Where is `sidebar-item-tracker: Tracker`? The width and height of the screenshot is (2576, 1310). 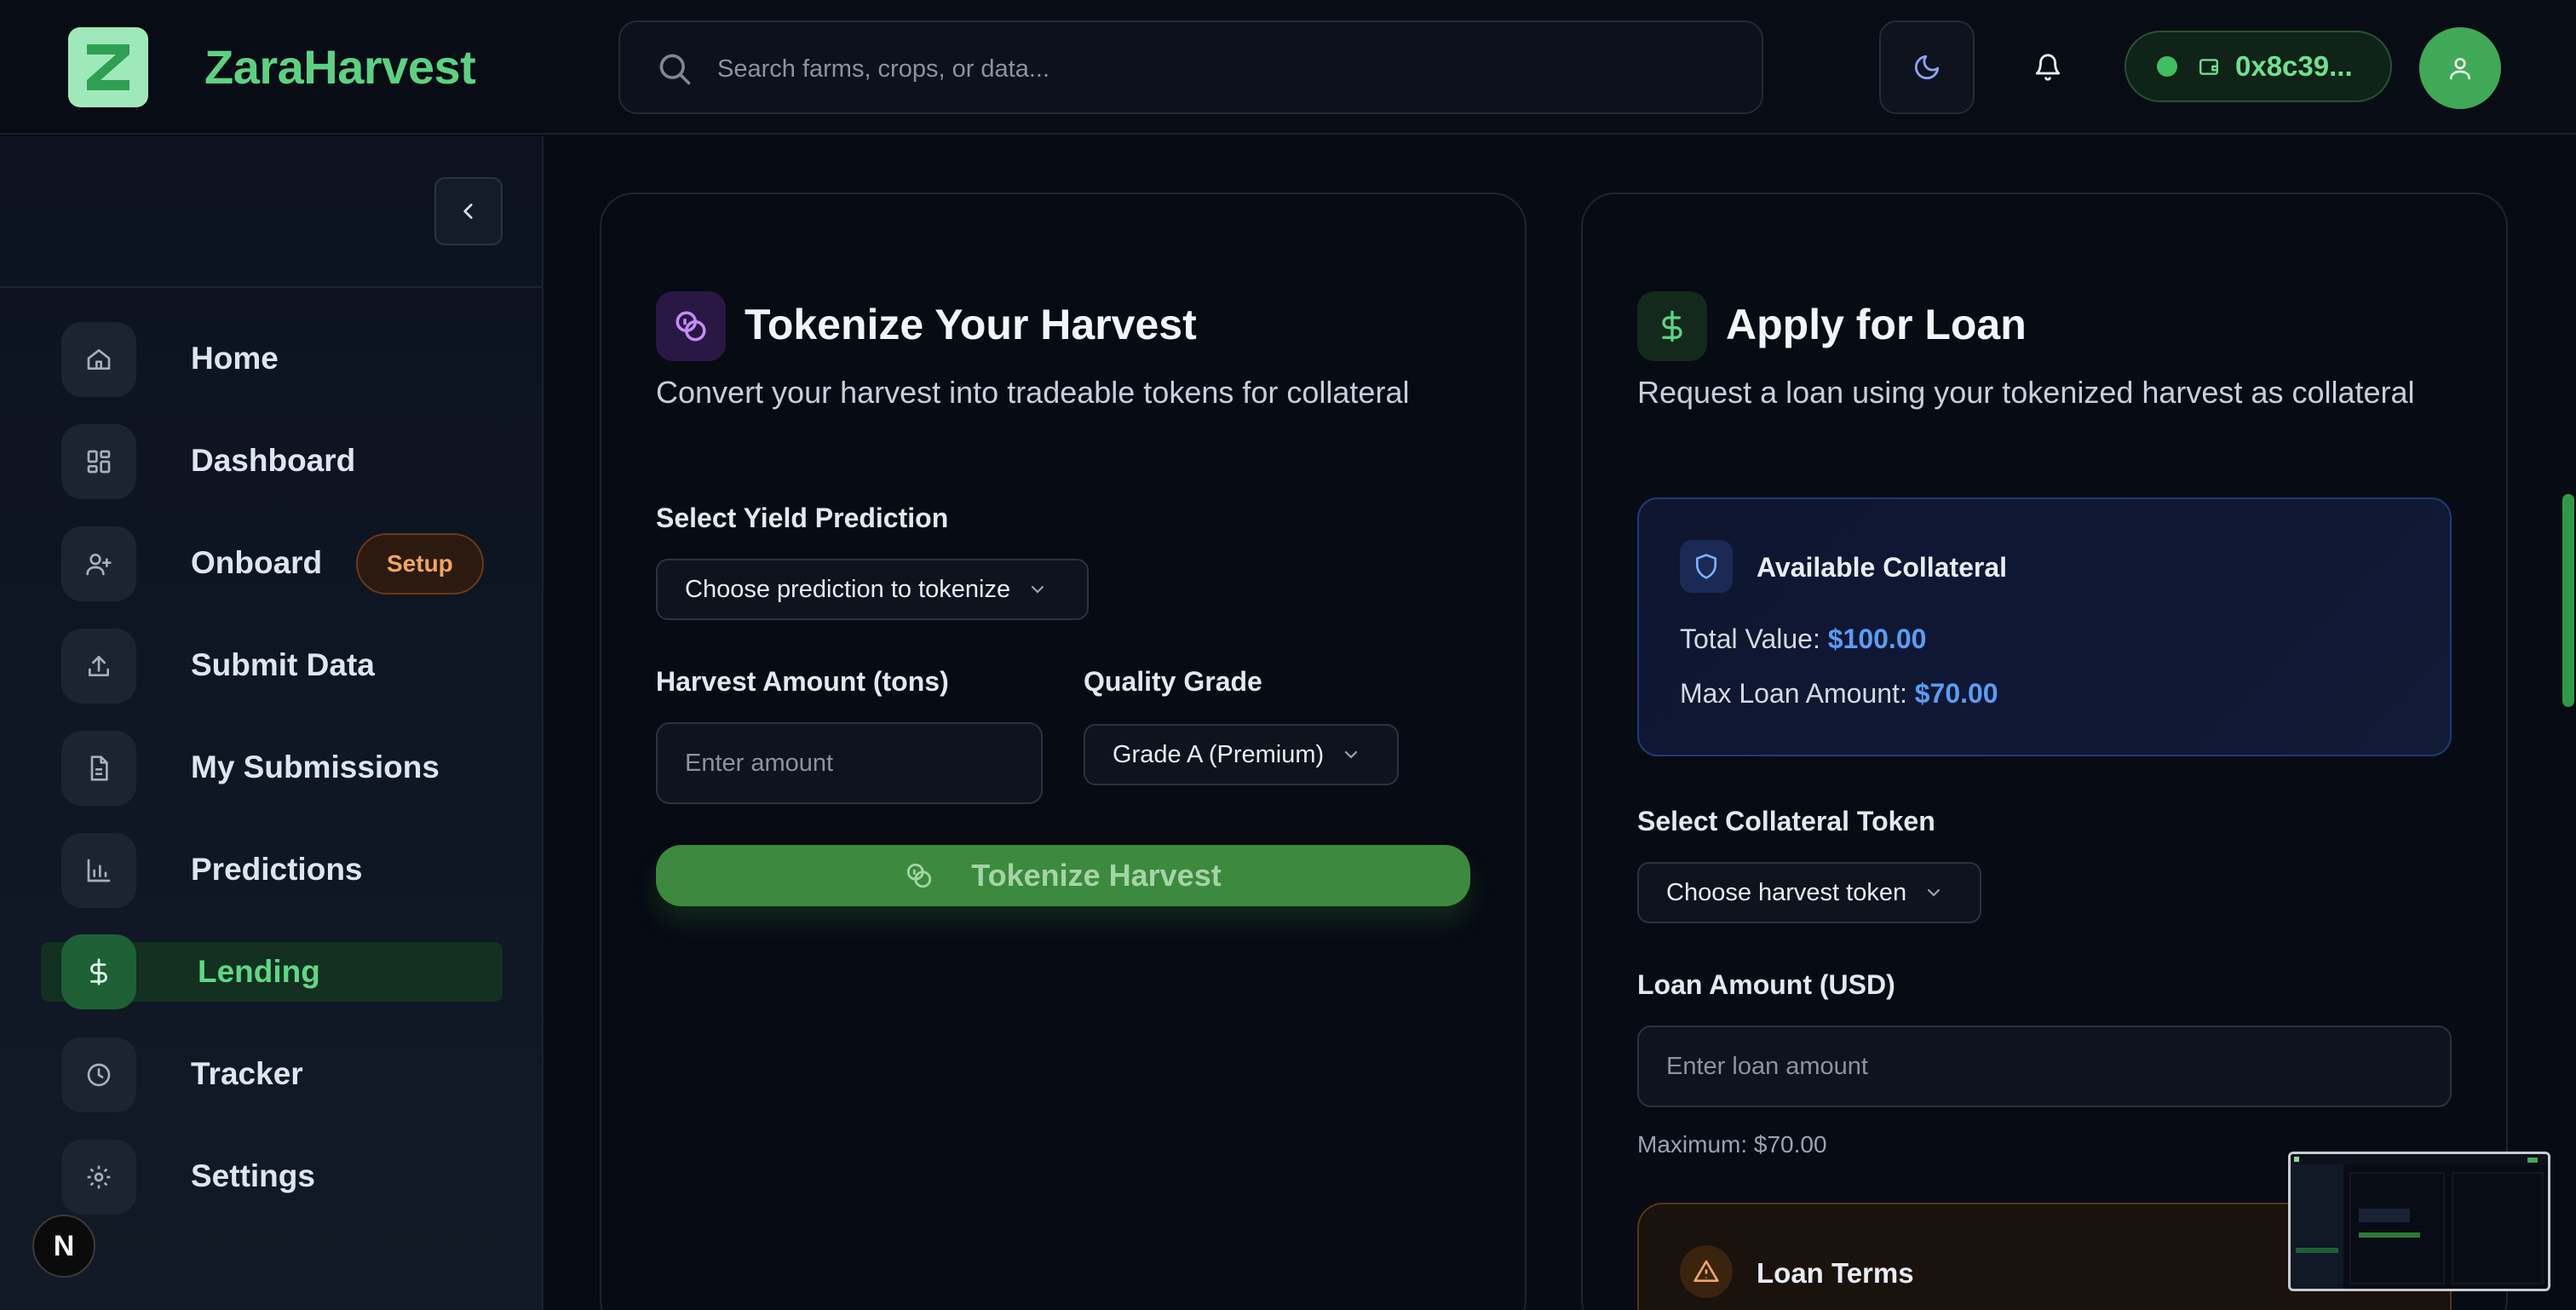
sidebar-item-tracker: Tracker is located at coordinates (272, 1074).